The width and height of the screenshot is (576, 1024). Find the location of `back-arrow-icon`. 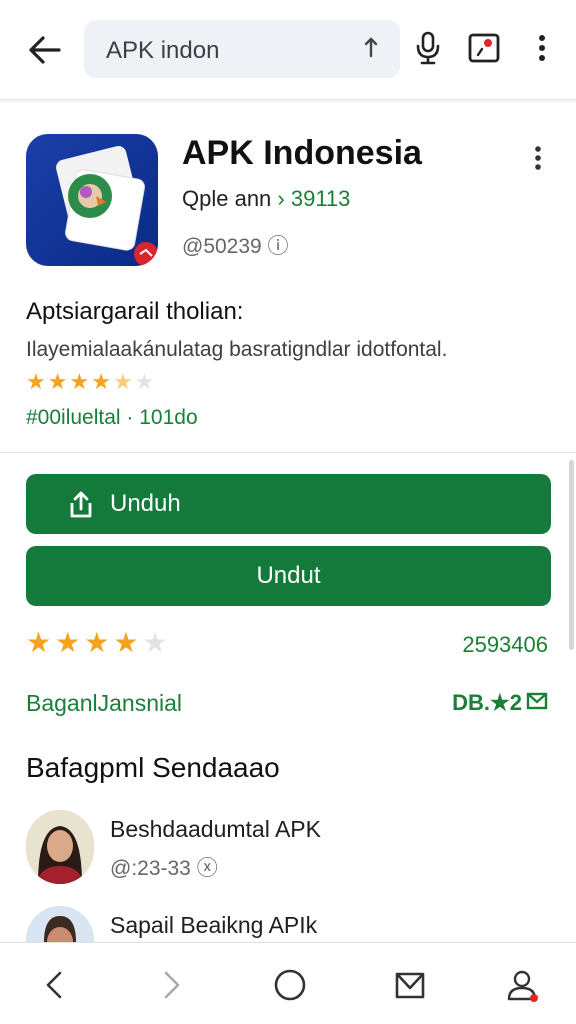

back-arrow-icon is located at coordinates (44, 50).